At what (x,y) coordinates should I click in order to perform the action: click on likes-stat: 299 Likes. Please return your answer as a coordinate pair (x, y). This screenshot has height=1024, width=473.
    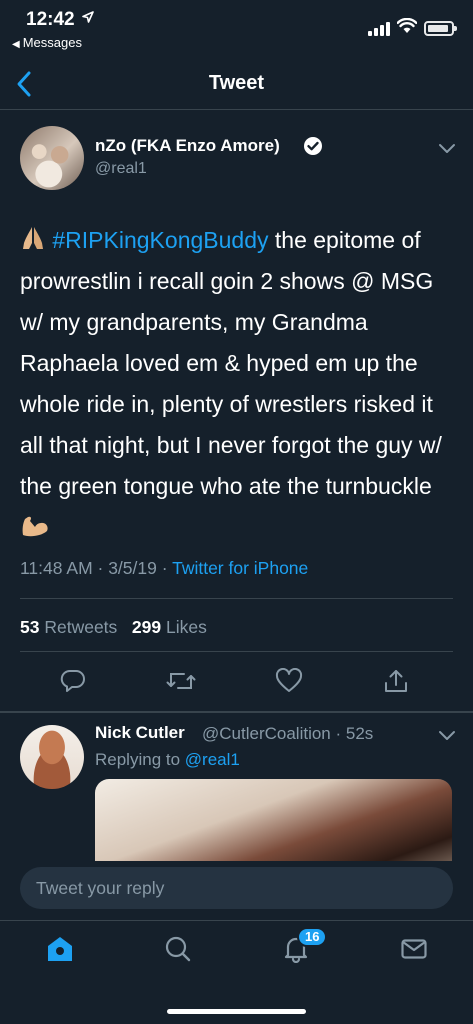
    Looking at the image, I should click on (169, 627).